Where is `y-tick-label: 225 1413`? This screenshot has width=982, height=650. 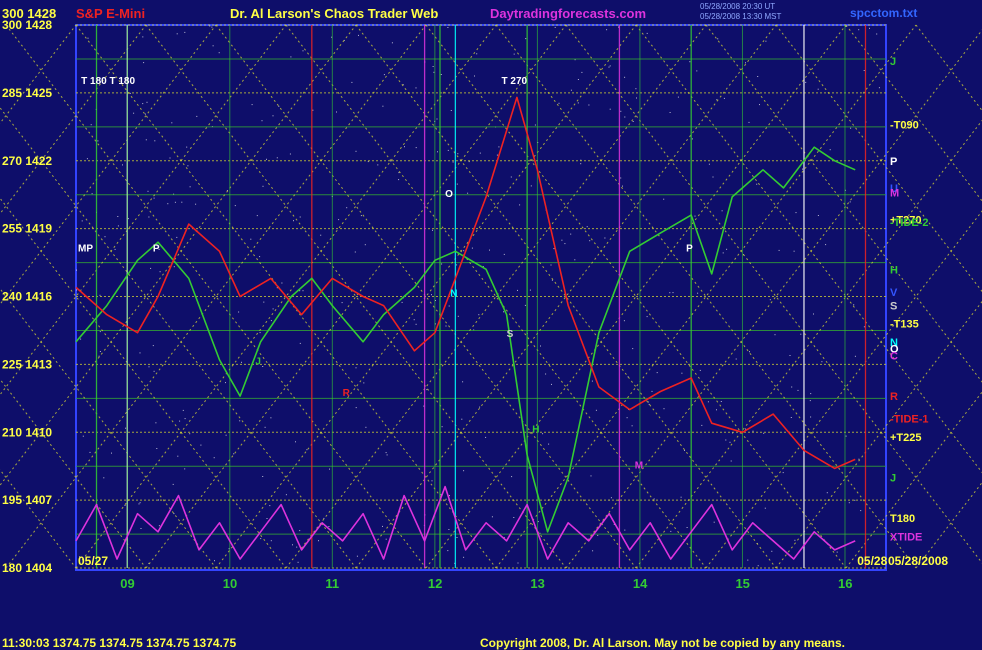 y-tick-label: 225 1413 is located at coordinates (27, 364).